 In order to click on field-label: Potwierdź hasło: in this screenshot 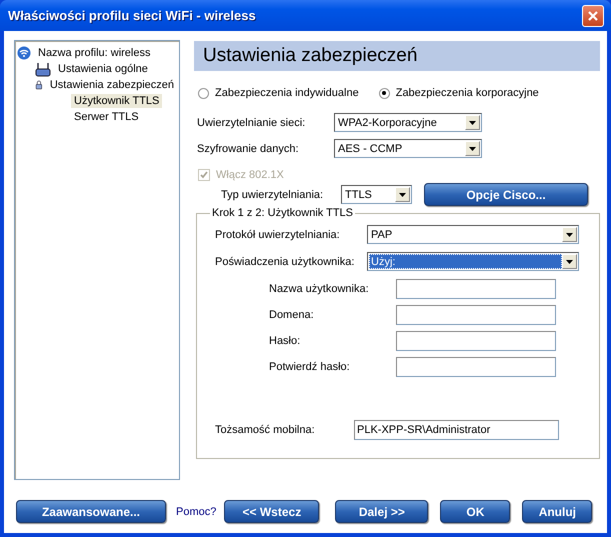, I will do `click(310, 367)`.